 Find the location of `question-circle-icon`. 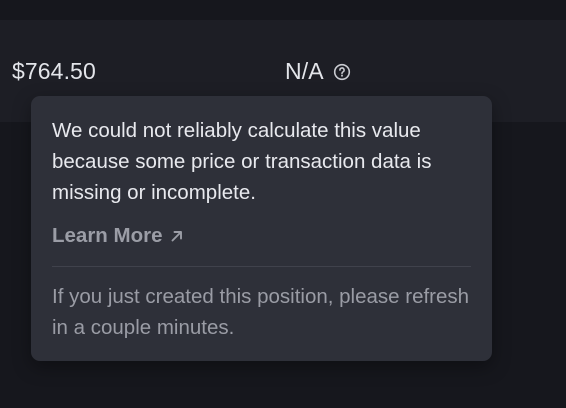

question-circle-icon is located at coordinates (342, 72).